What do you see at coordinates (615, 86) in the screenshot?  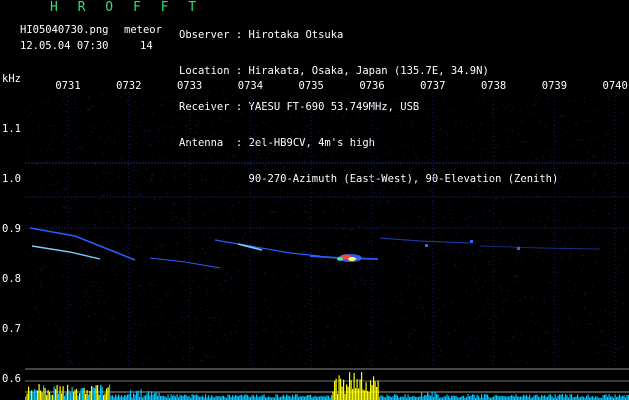 I see `time-tick: 0740` at bounding box center [615, 86].